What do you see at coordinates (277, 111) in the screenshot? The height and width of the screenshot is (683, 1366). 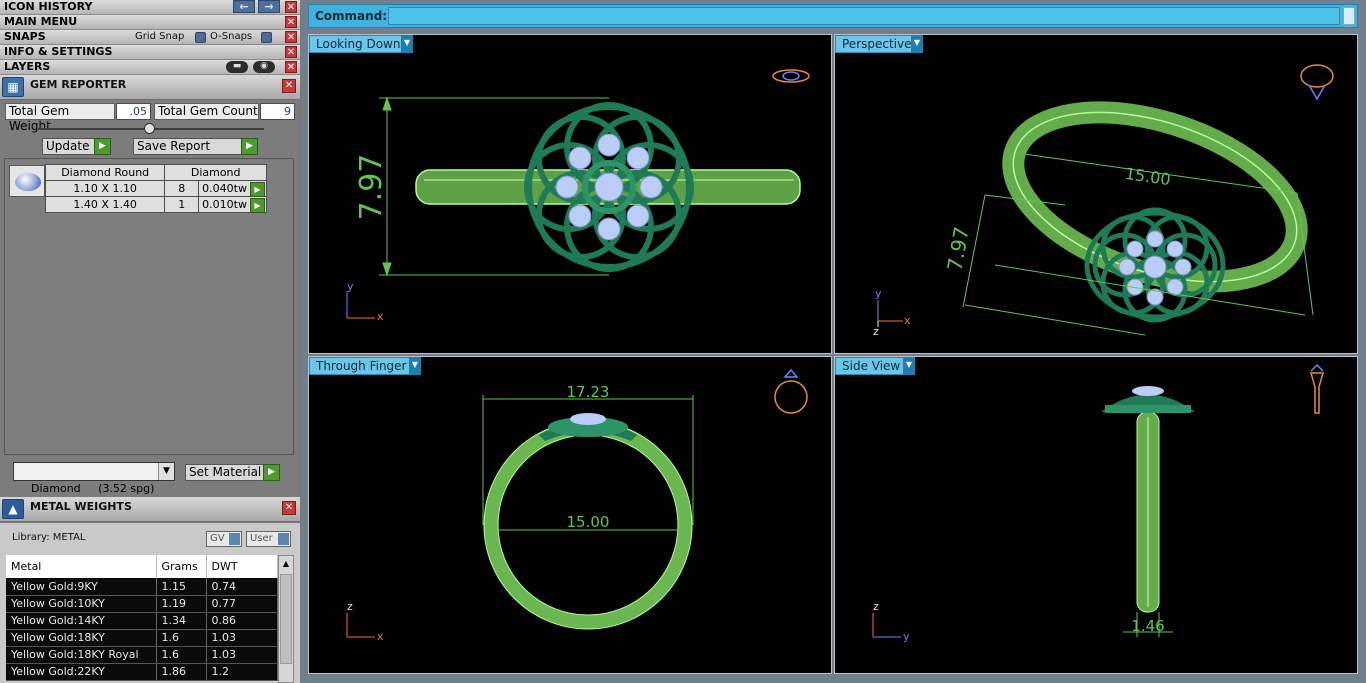 I see `total-gem-count-value: 9` at bounding box center [277, 111].